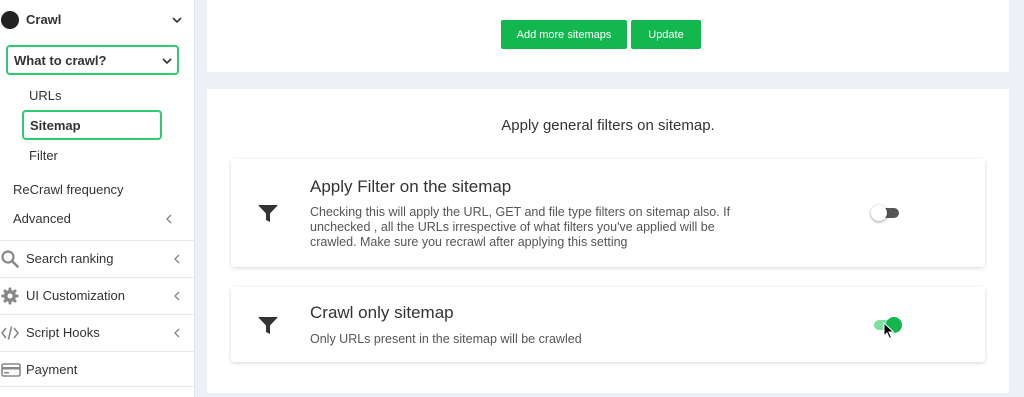 The height and width of the screenshot is (397, 1024). I want to click on sitemap-actions-card: Add more sitemaps Update, so click(608, 36).